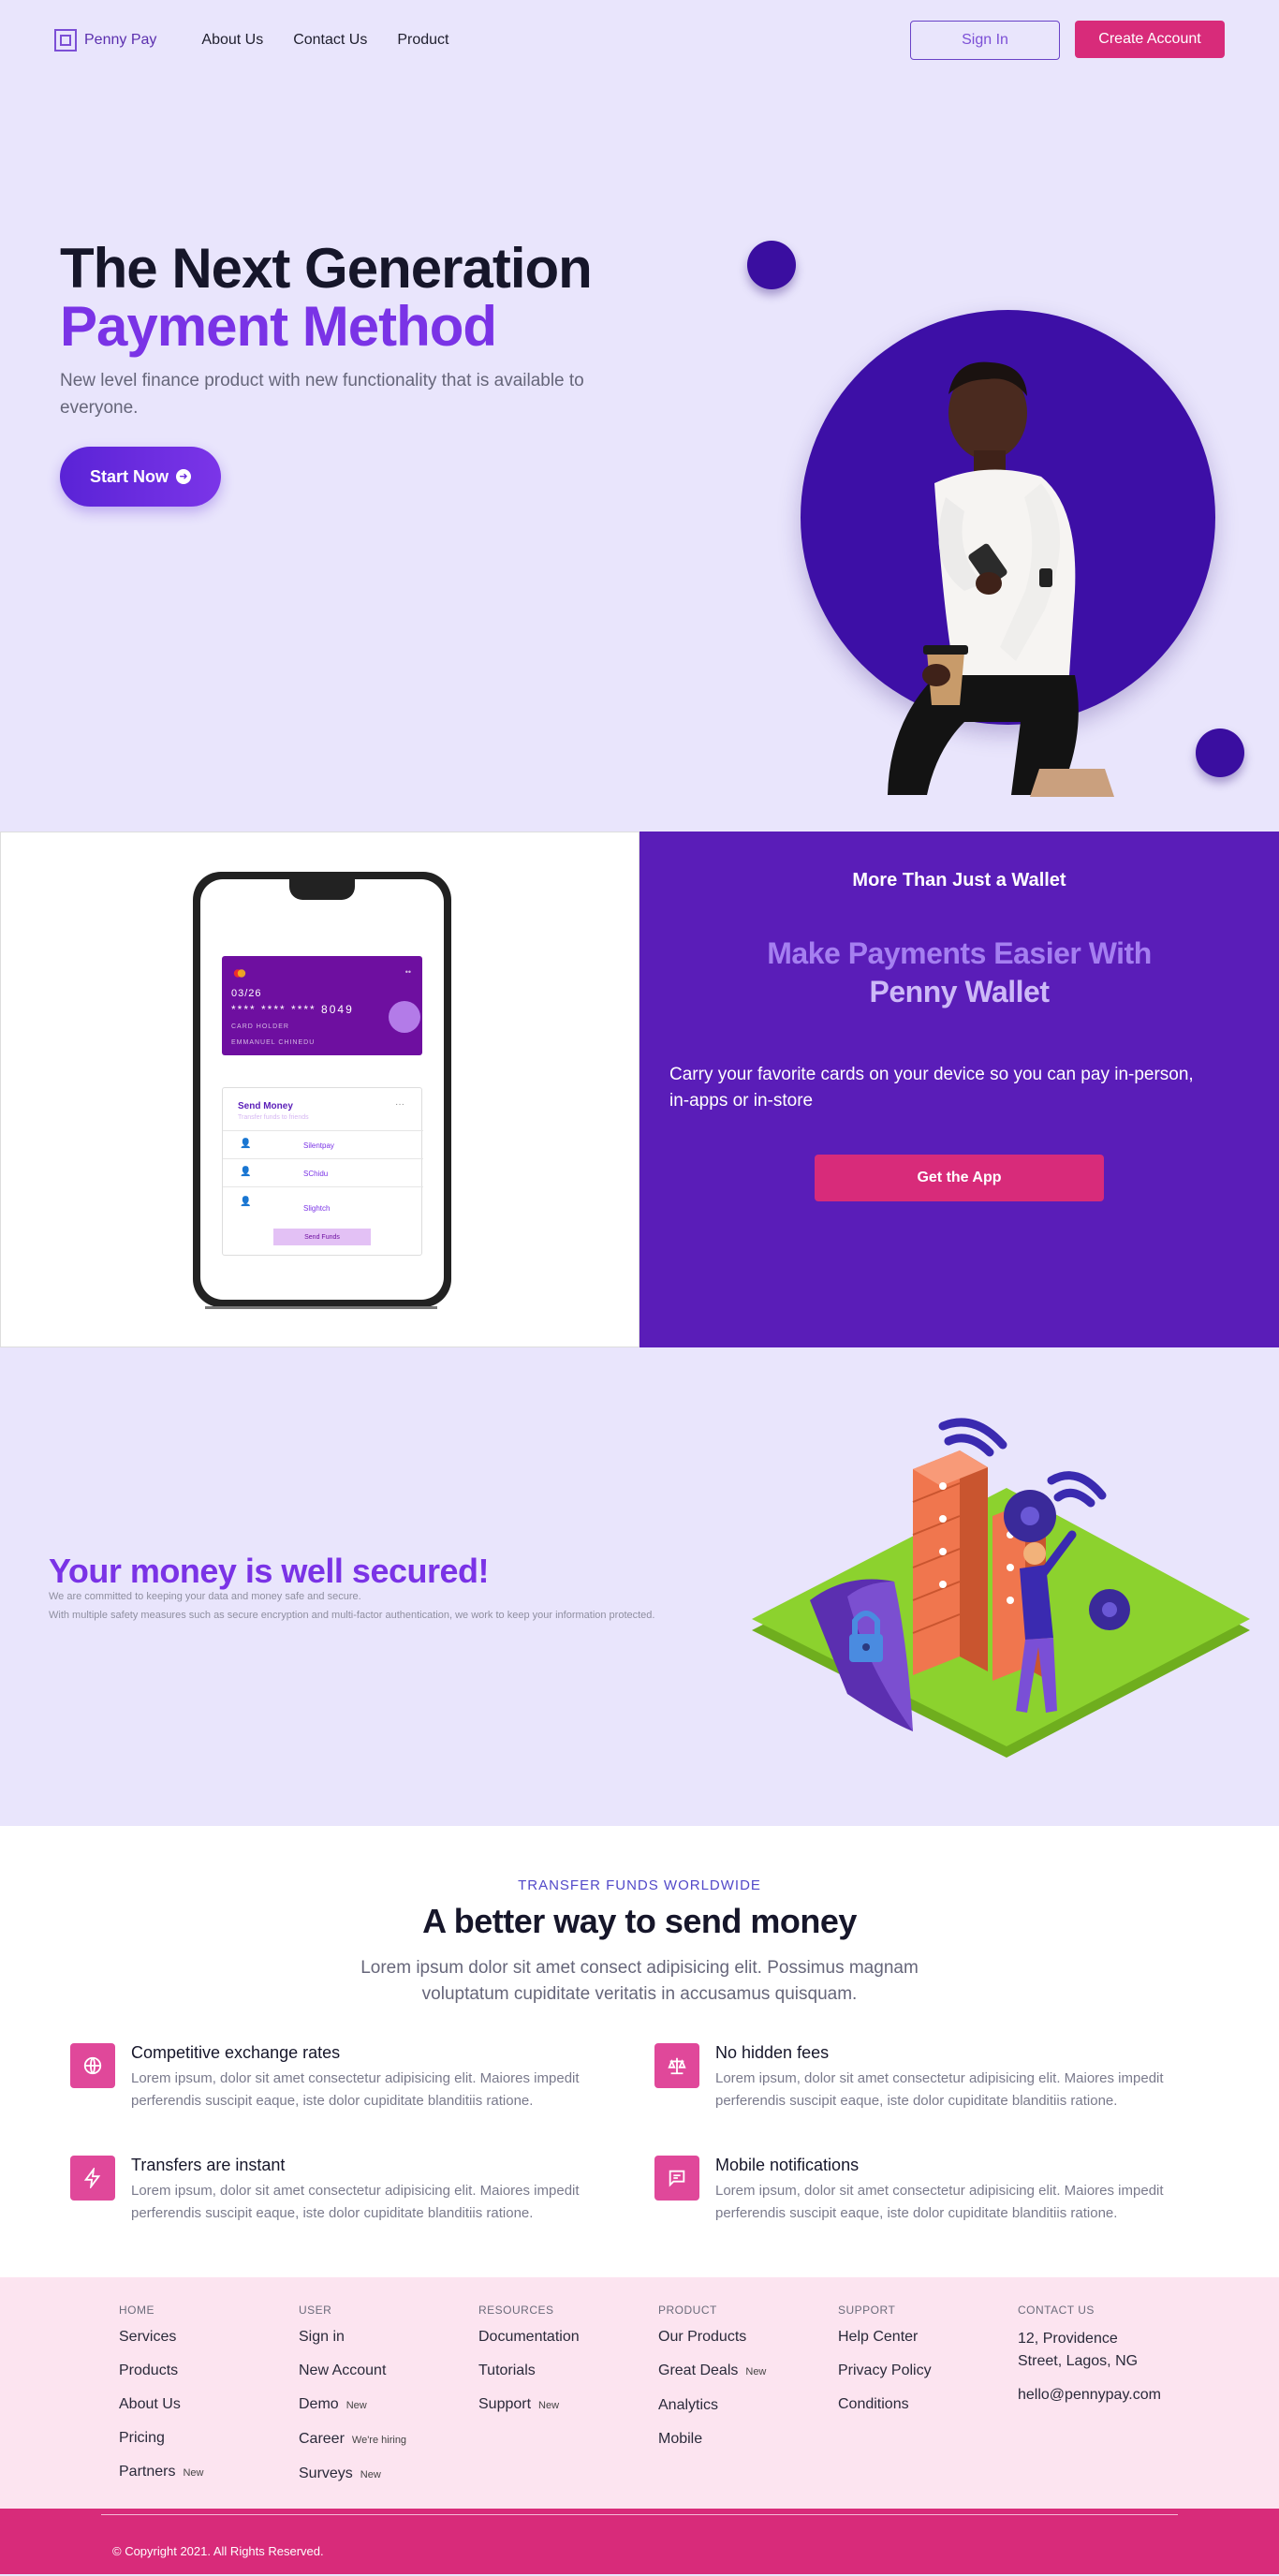  What do you see at coordinates (208, 2371) in the screenshot?
I see `footer-link: Products` at bounding box center [208, 2371].